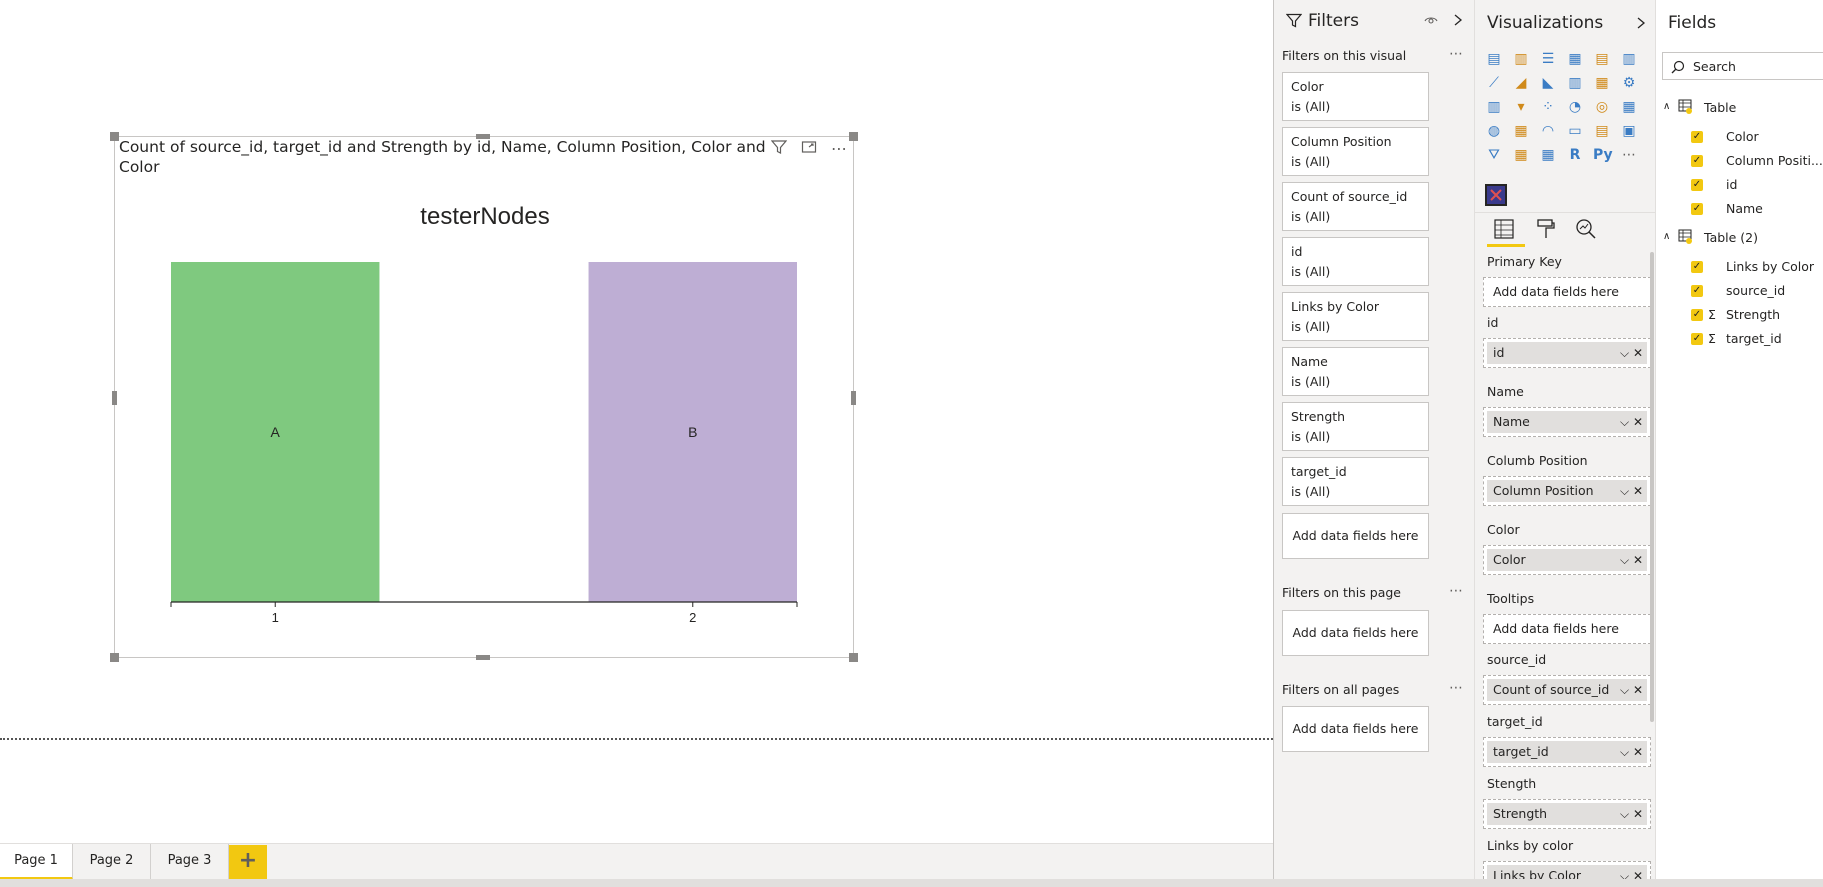  What do you see at coordinates (1744, 208) in the screenshot?
I see `field-item-name: Name` at bounding box center [1744, 208].